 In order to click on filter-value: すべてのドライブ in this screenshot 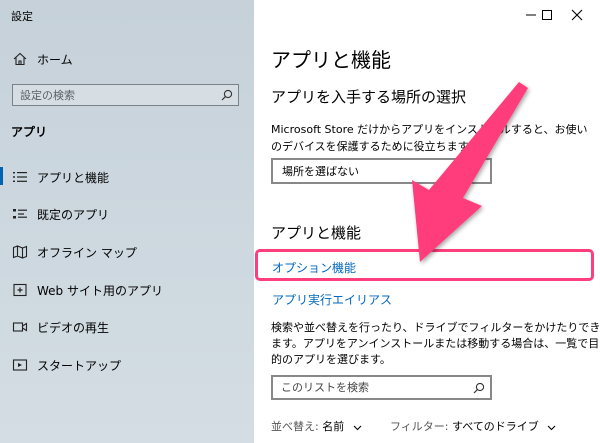, I will do `click(495, 426)`.